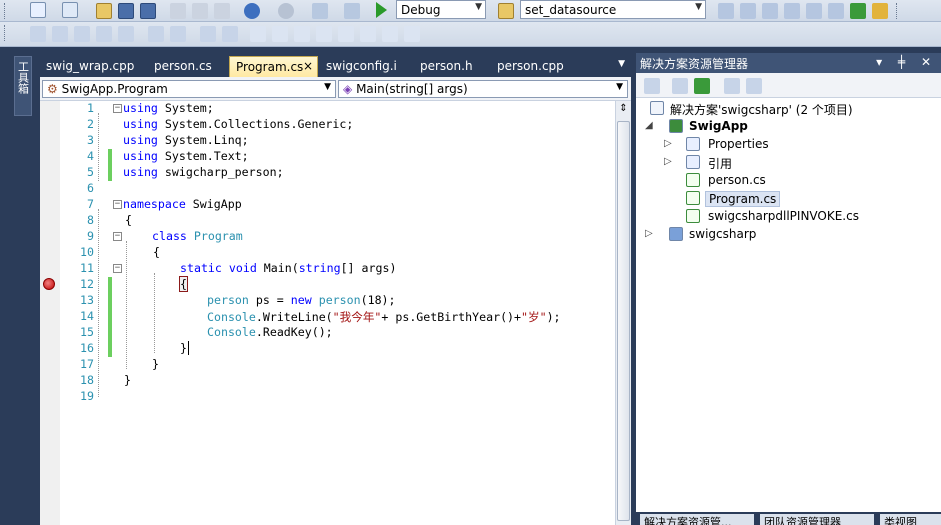 The image size is (941, 525). What do you see at coordinates (252, 11) in the screenshot?
I see `undo-icon` at bounding box center [252, 11].